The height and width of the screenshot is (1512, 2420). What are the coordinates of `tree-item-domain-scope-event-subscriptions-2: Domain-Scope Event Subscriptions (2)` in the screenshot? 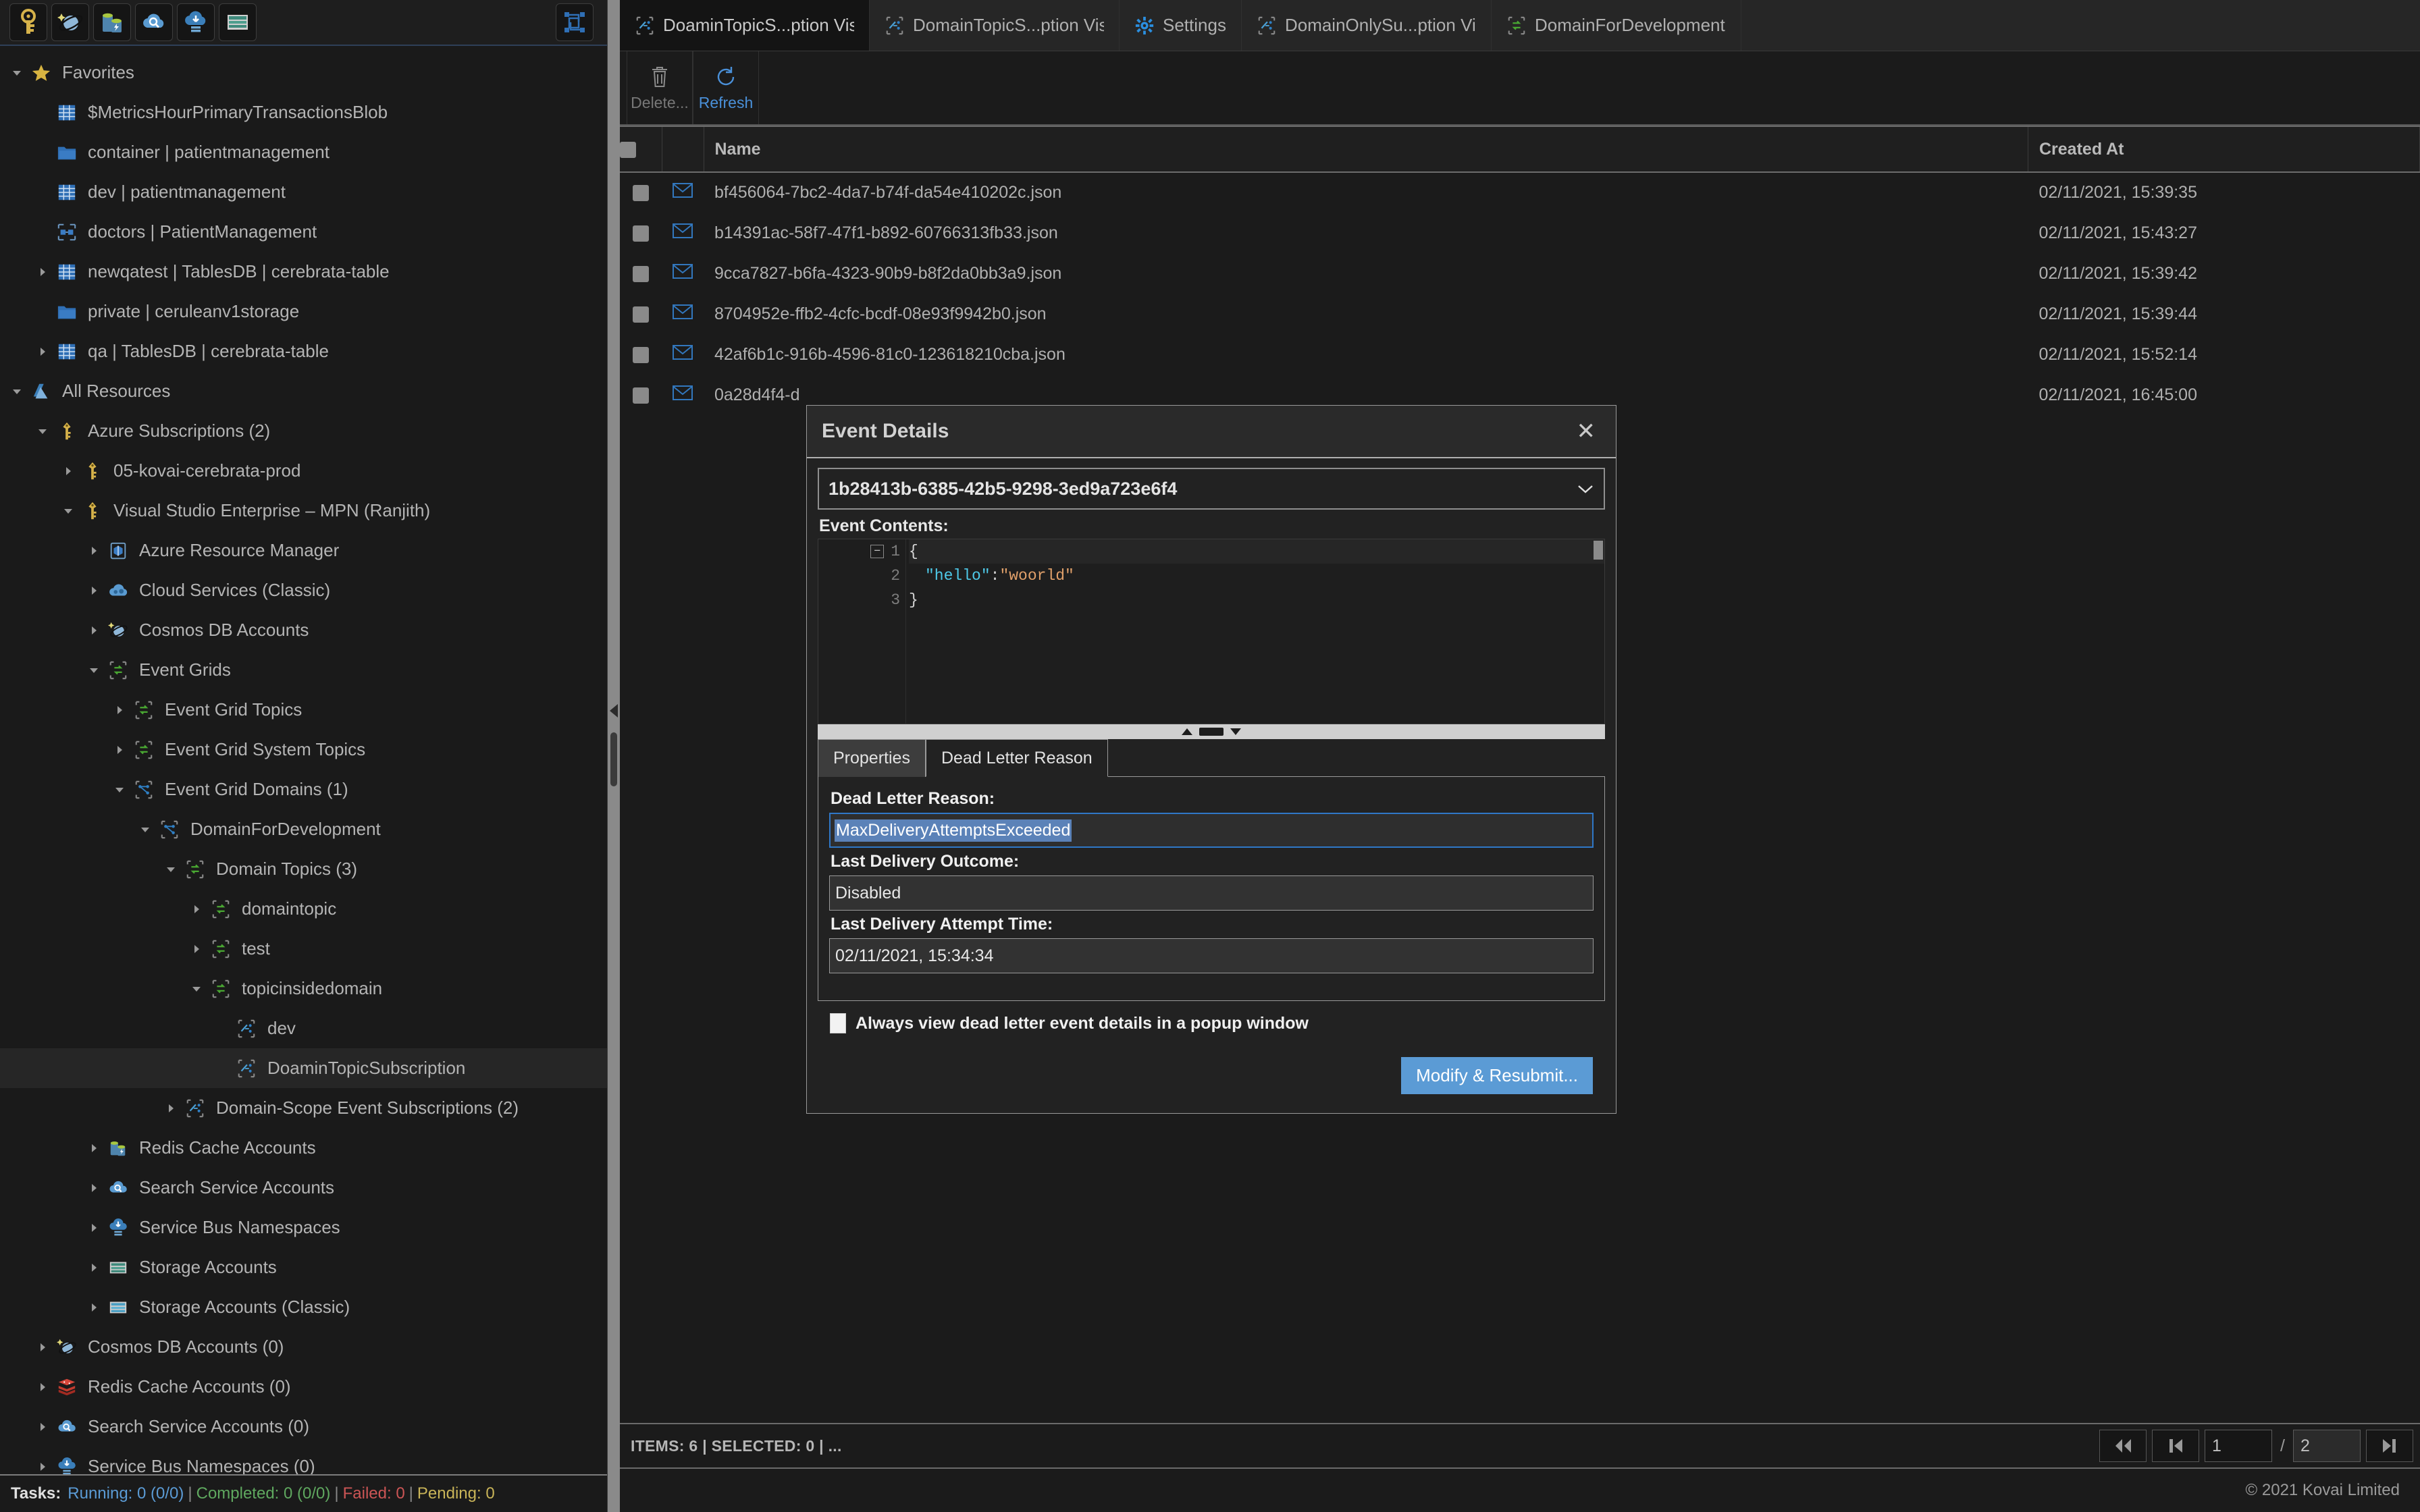 It's located at (303, 1108).